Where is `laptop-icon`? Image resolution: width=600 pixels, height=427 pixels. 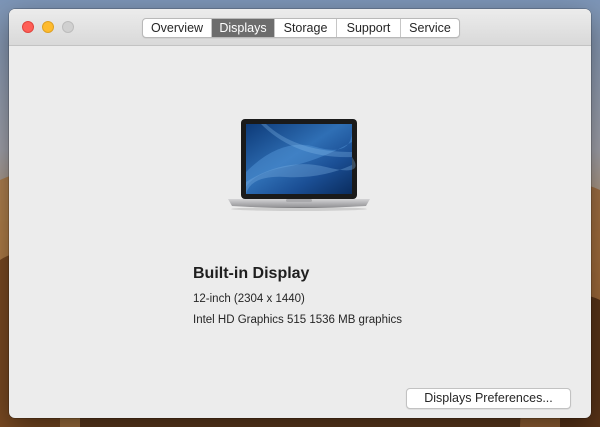
laptop-icon is located at coordinates (299, 167).